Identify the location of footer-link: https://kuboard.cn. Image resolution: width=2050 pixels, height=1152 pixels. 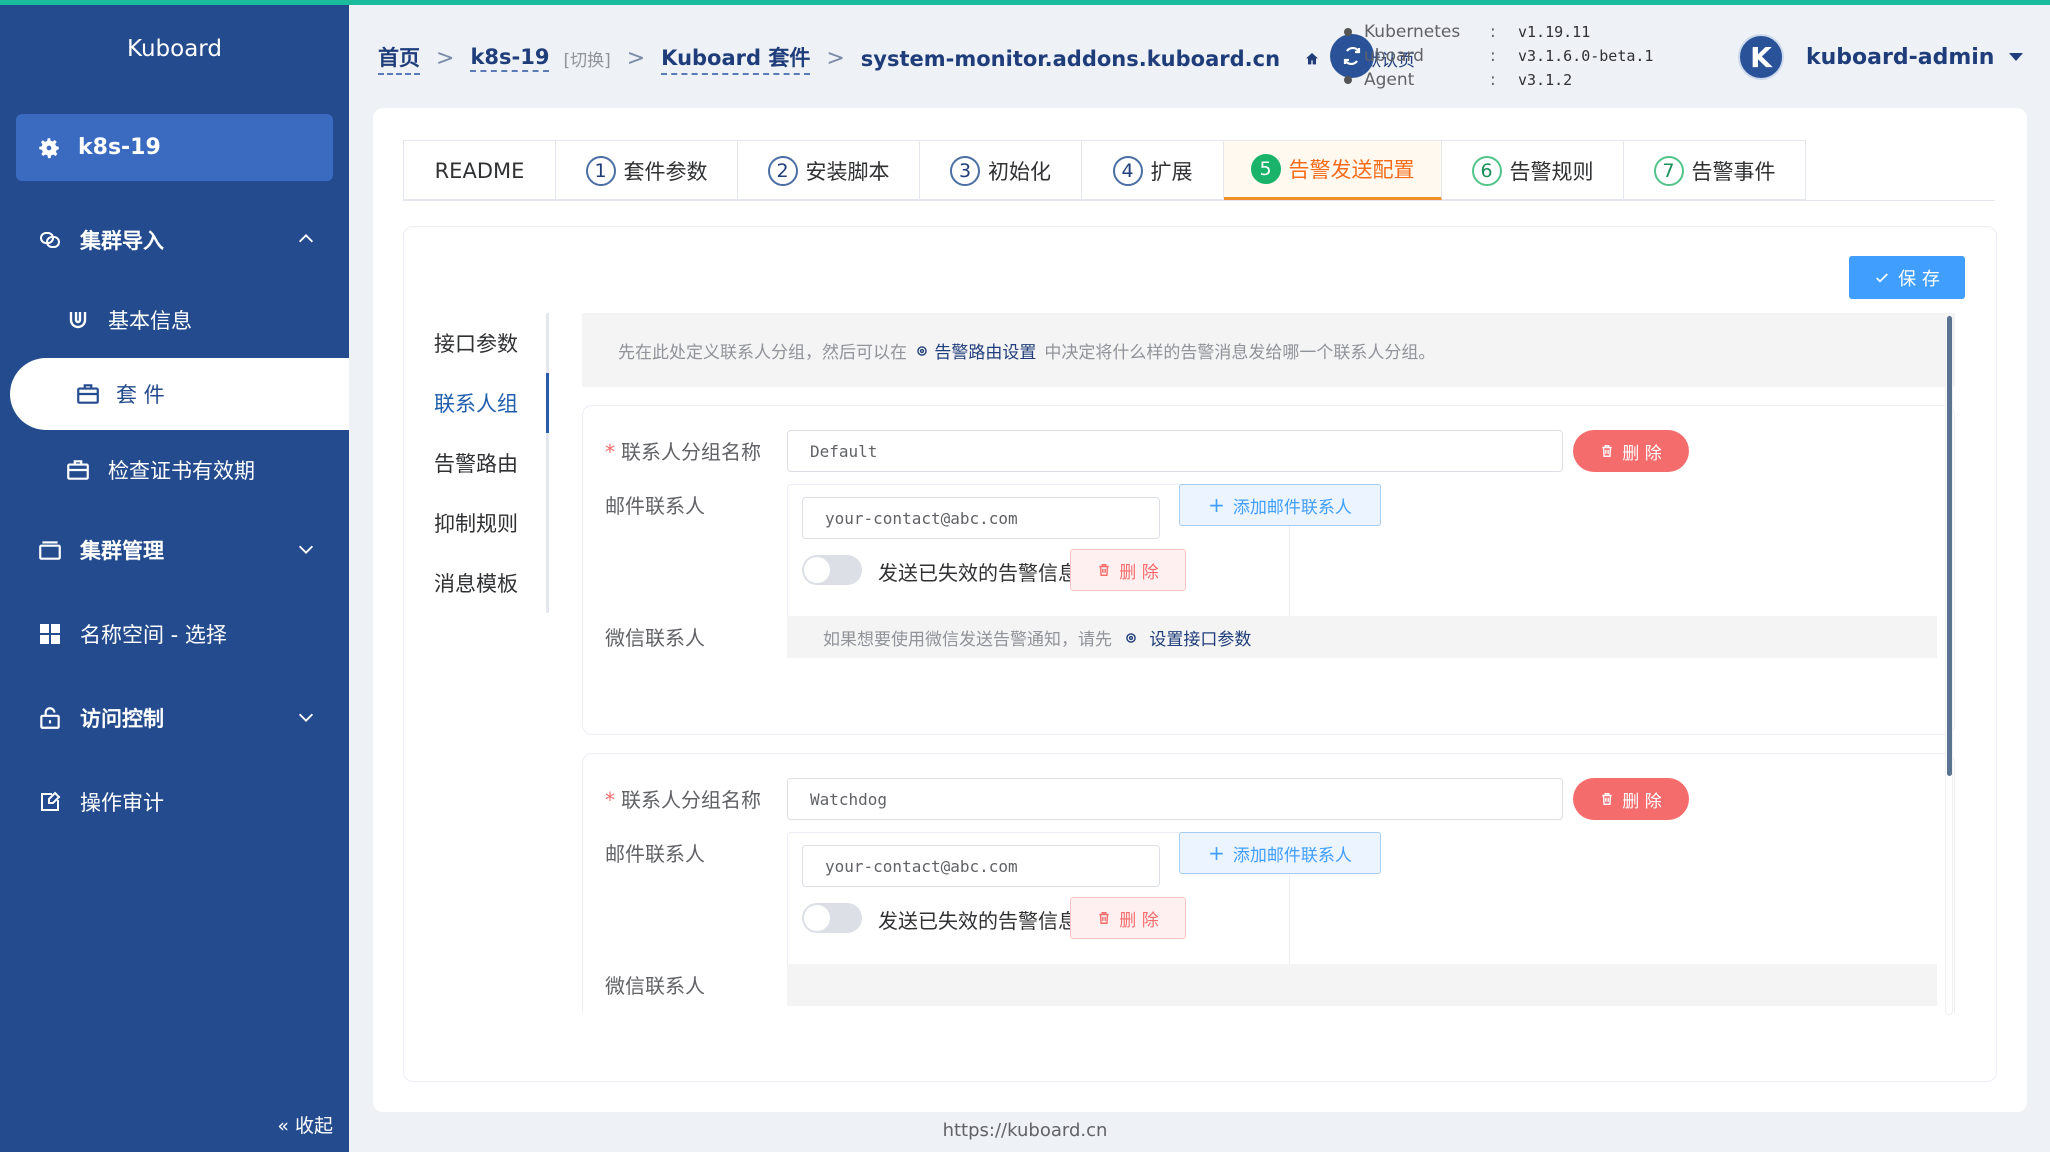
(1025, 1130).